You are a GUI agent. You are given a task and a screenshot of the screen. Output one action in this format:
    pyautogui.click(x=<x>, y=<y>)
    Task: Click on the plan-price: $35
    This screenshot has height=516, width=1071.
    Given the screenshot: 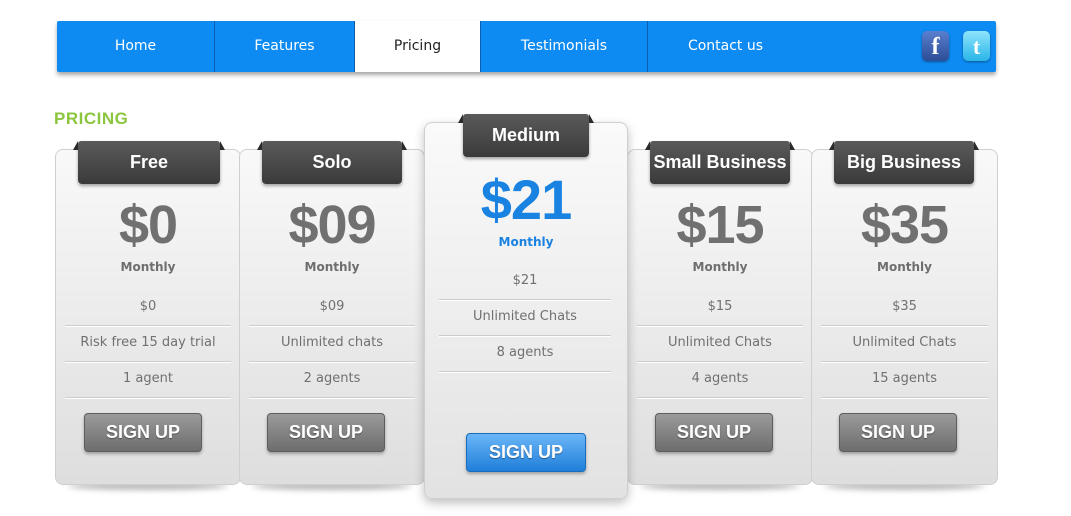 What is the action you would take?
    pyautogui.click(x=904, y=225)
    